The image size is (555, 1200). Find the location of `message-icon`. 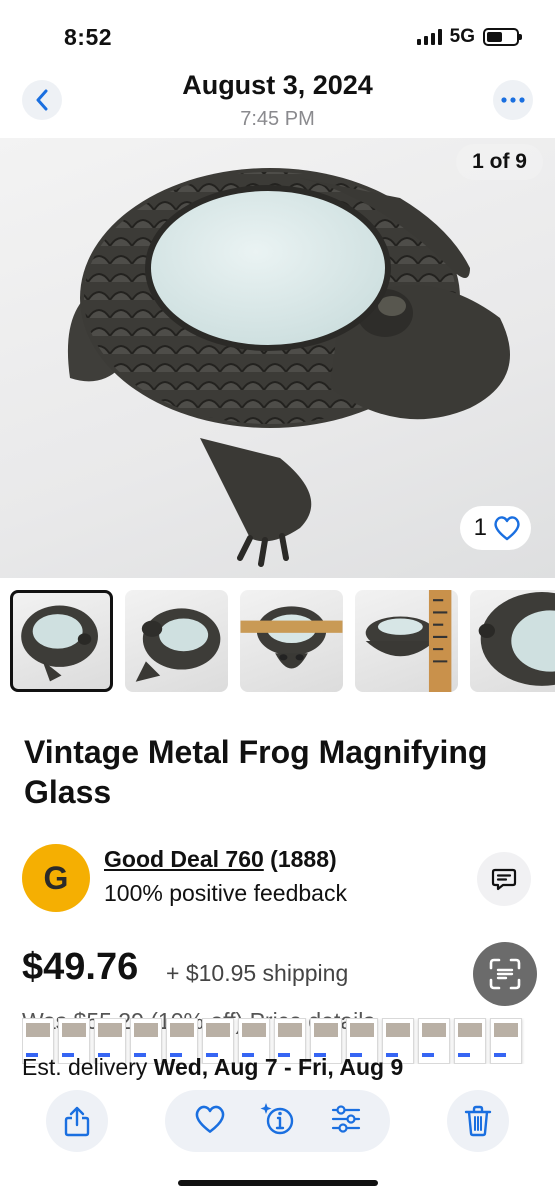

message-icon is located at coordinates (504, 879).